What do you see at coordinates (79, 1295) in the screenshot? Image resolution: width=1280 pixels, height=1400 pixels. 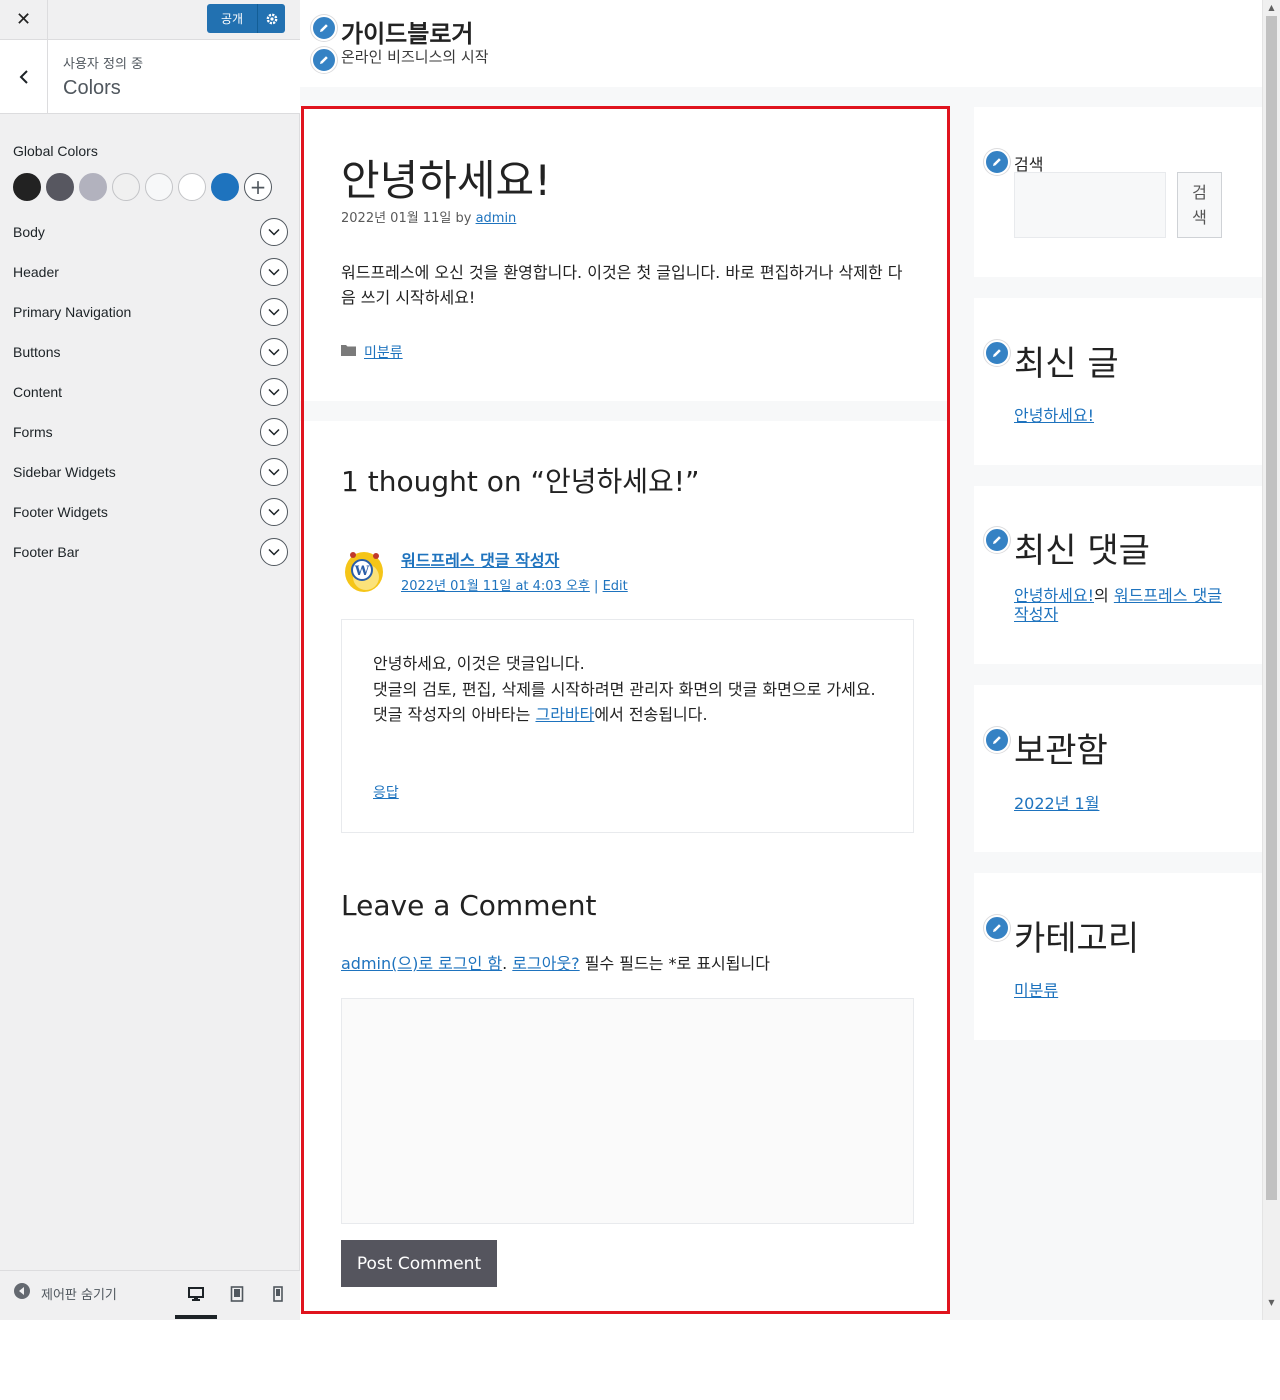 I see `hide-controls-label: 제어판 숨기기` at bounding box center [79, 1295].